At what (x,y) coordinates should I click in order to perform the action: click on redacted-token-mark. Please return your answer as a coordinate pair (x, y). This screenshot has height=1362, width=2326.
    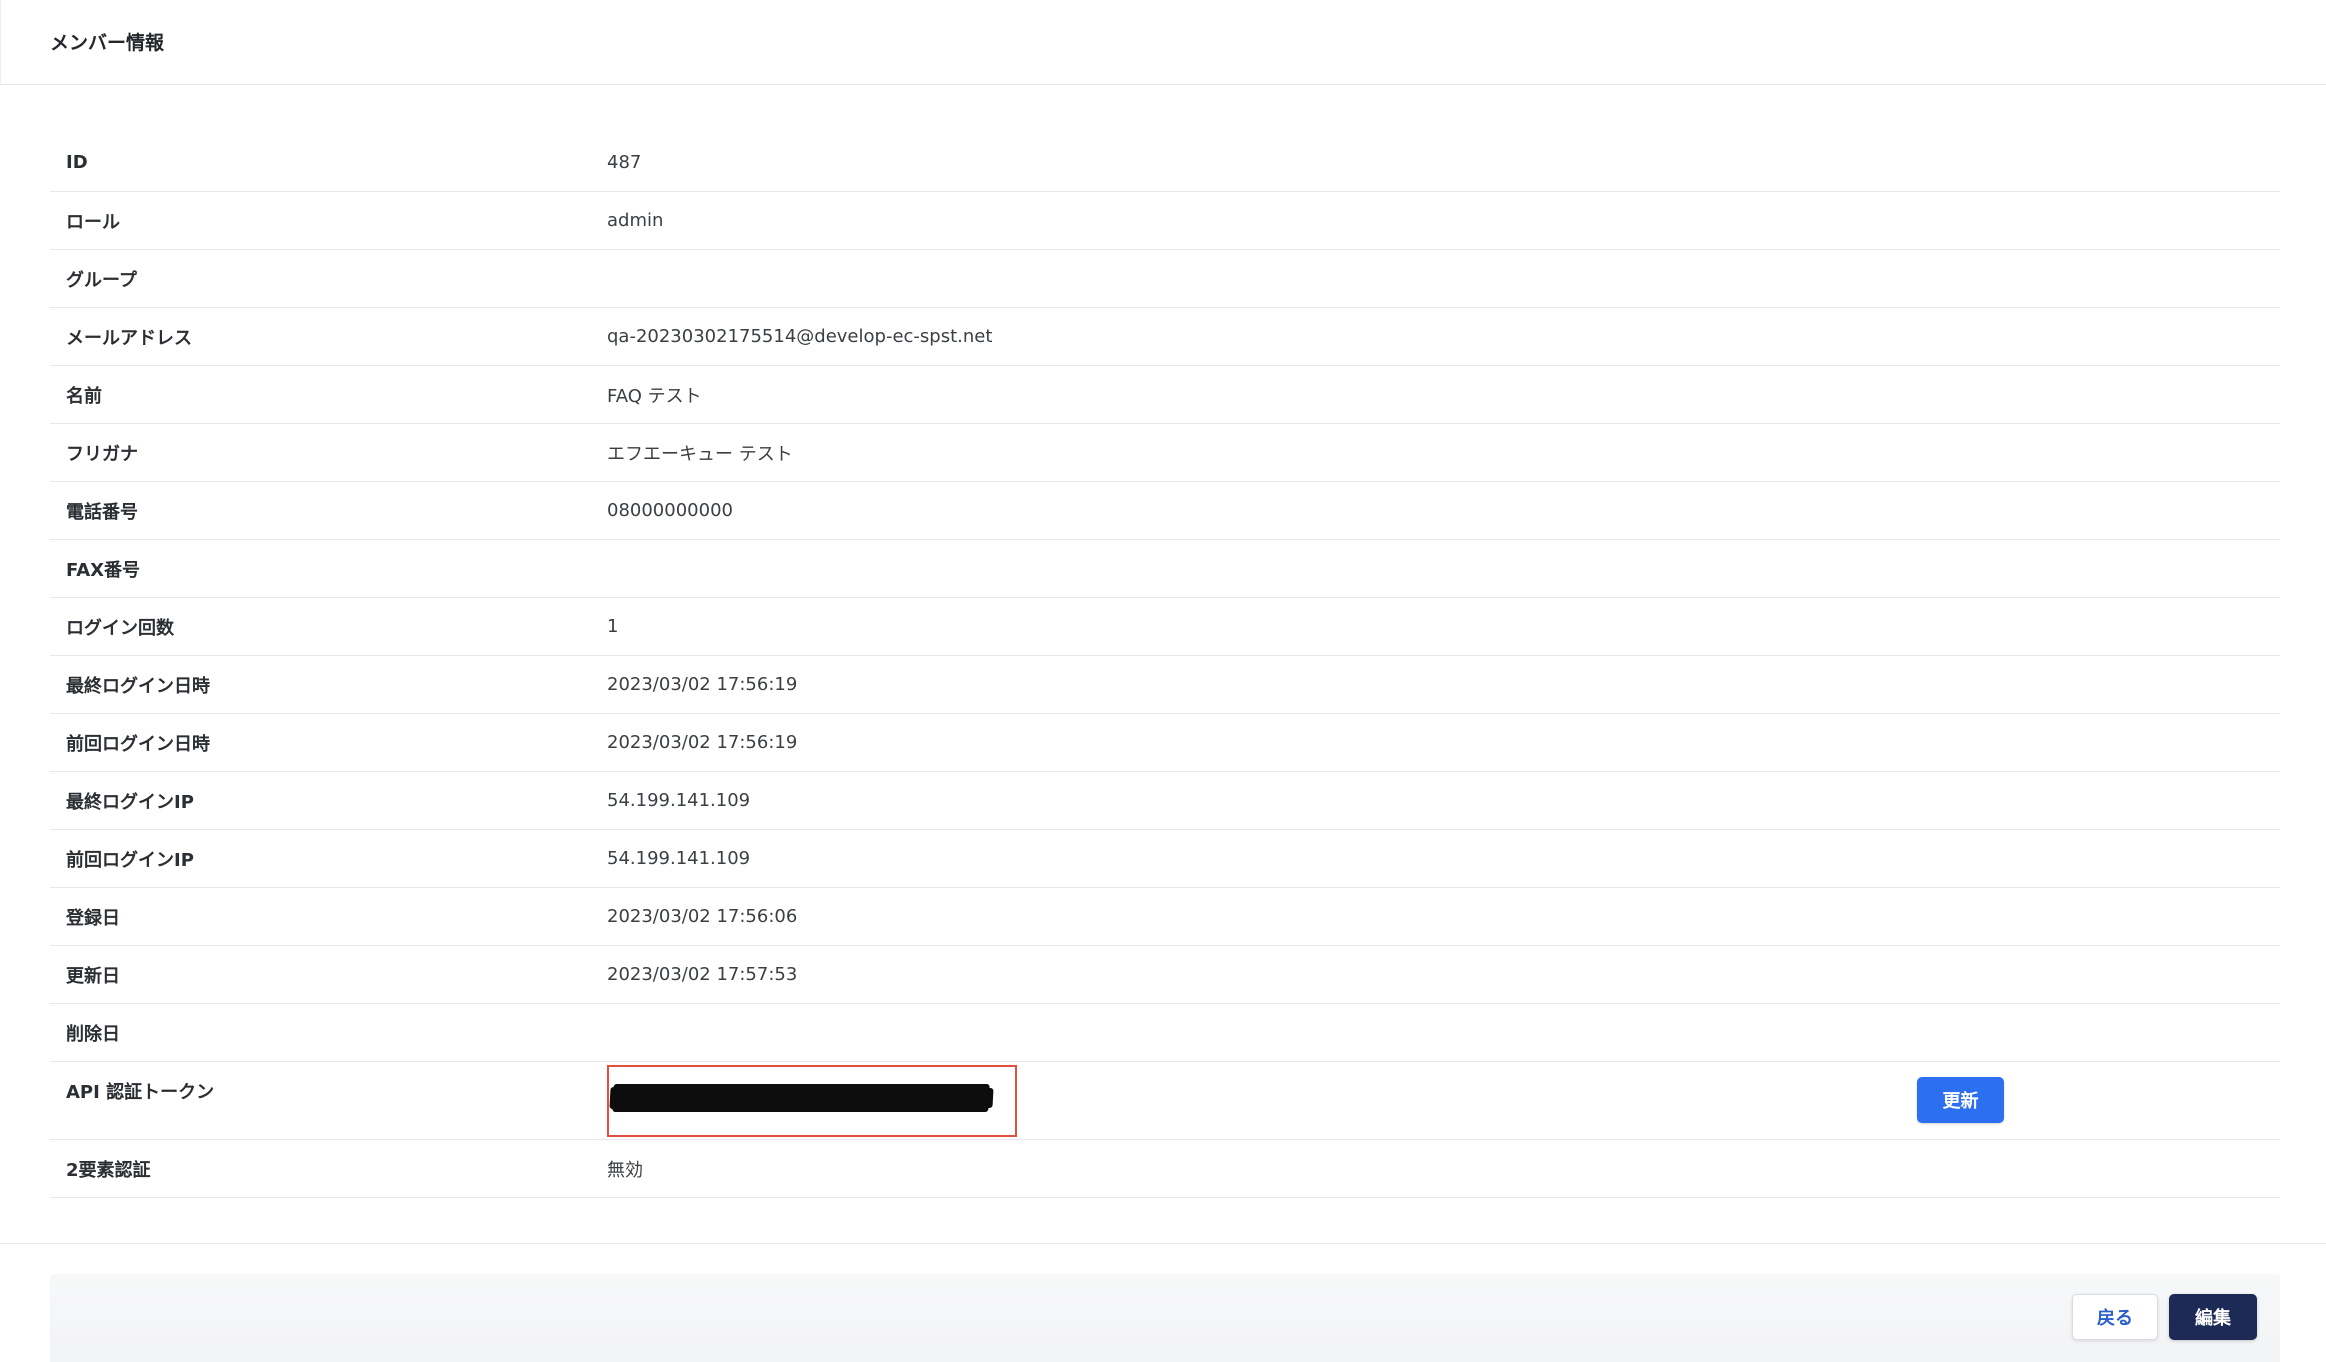
    Looking at the image, I should click on (801, 1098).